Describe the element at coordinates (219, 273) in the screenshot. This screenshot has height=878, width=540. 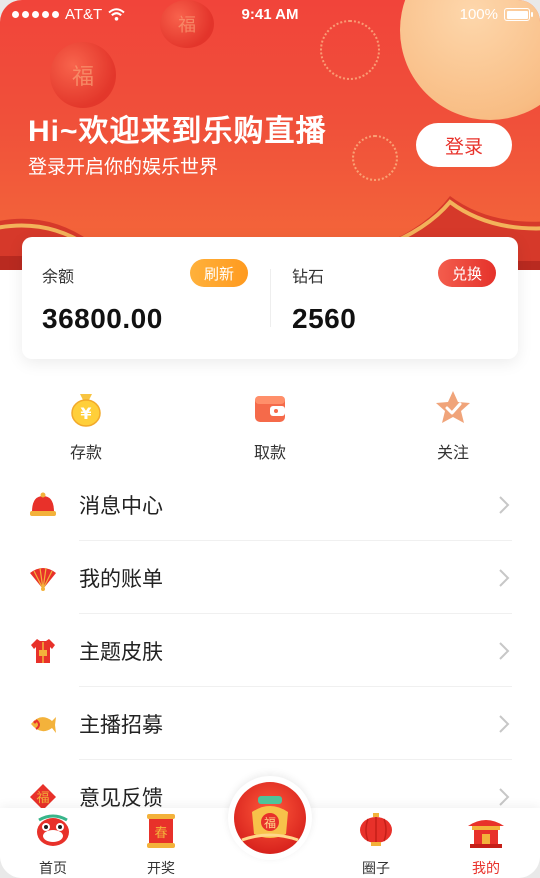
I see `refresh-button: 刷新` at that location.